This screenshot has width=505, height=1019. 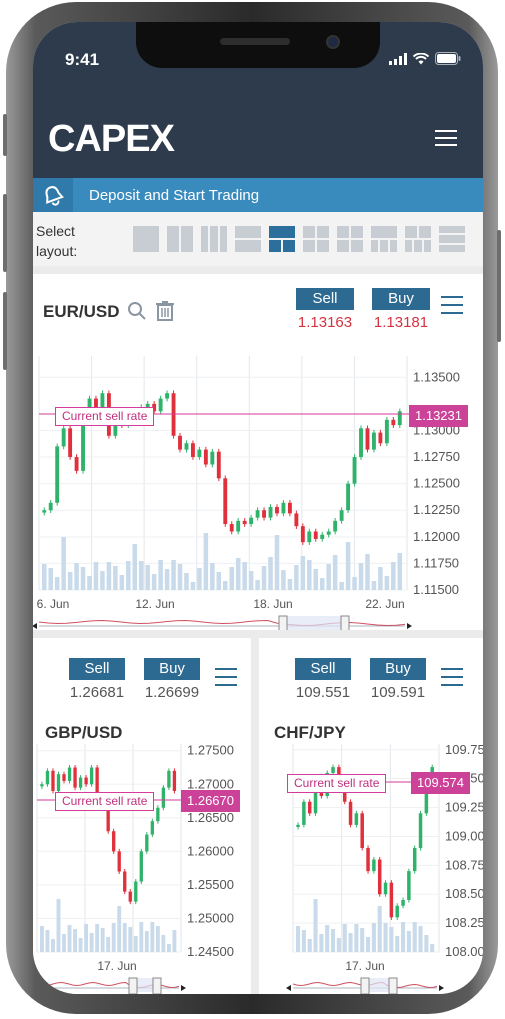 I want to click on eurusd-sell-button: Sell, so click(x=325, y=299).